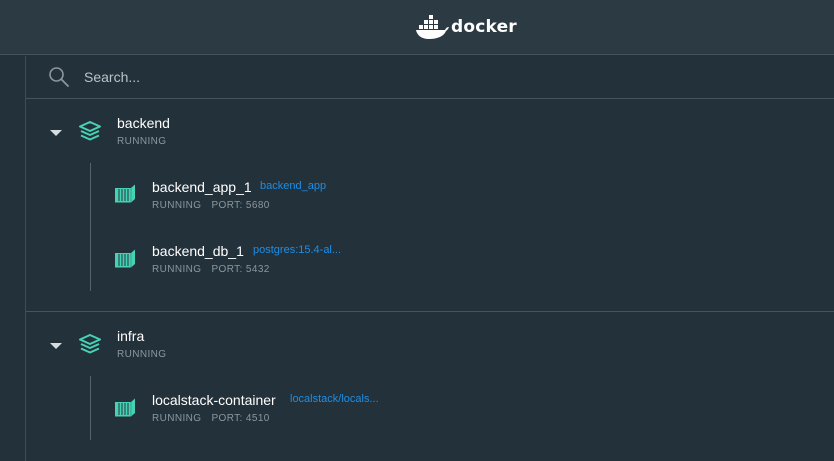  What do you see at coordinates (202, 187) in the screenshot?
I see `container-name: backend_app_1` at bounding box center [202, 187].